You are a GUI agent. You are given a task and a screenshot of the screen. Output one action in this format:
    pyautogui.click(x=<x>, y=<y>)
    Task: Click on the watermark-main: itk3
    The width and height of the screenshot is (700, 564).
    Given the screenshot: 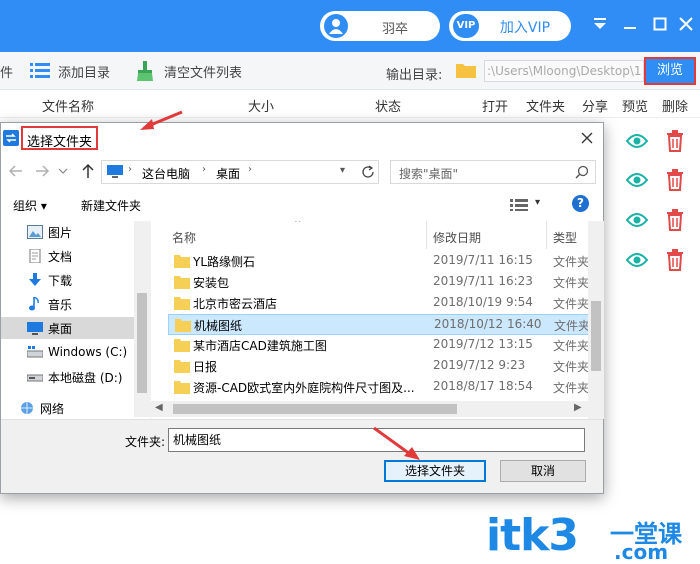 What is the action you would take?
    pyautogui.click(x=532, y=535)
    